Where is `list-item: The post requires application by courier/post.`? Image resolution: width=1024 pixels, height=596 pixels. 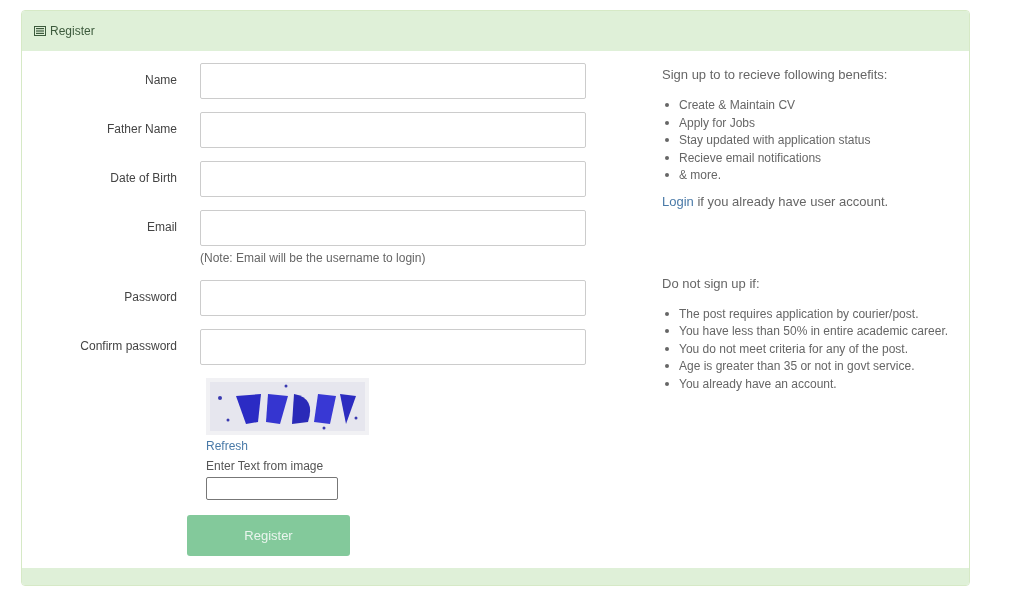 list-item: The post requires application by courier/post. is located at coordinates (799, 314).